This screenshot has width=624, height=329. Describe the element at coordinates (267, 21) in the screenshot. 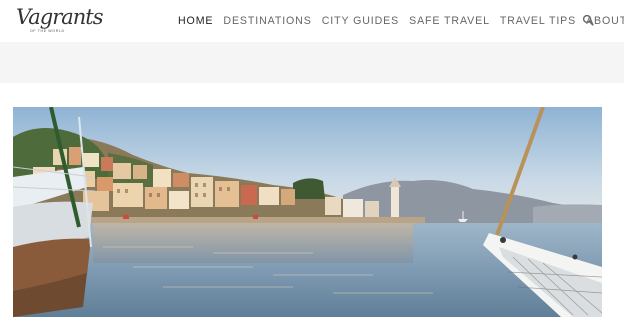

I see `nav-item-destinations: DESTINATIONS` at that location.